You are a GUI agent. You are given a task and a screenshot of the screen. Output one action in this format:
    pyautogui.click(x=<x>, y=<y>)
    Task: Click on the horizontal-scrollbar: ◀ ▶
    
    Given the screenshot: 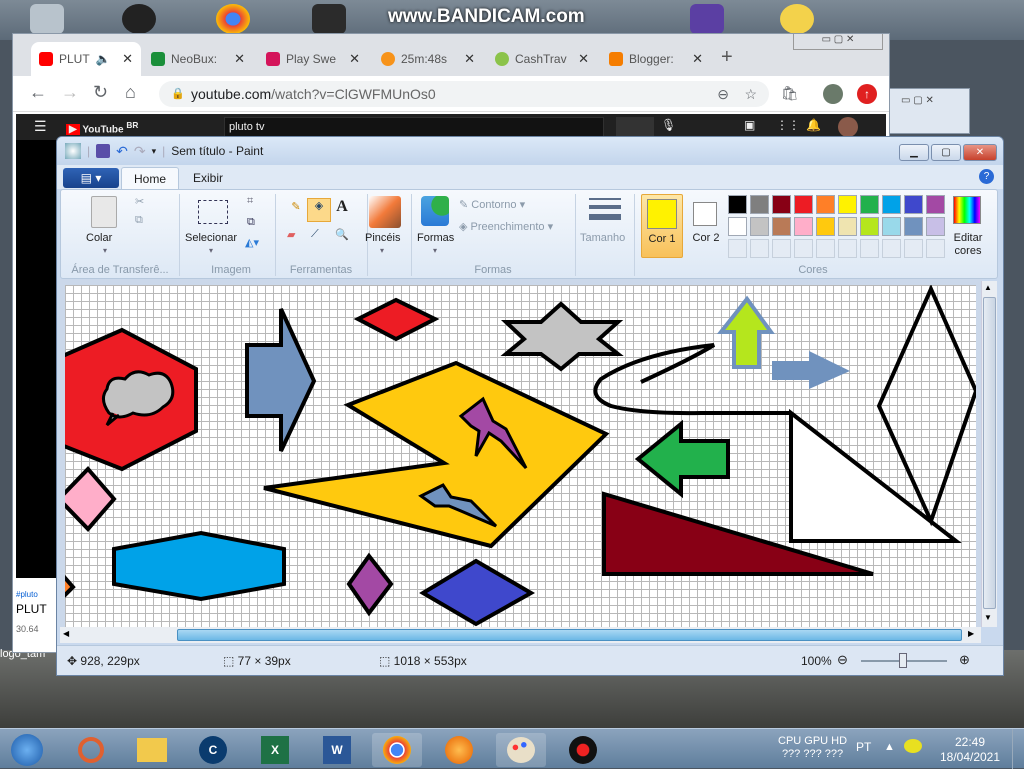 What is the action you would take?
    pyautogui.click(x=520, y=635)
    